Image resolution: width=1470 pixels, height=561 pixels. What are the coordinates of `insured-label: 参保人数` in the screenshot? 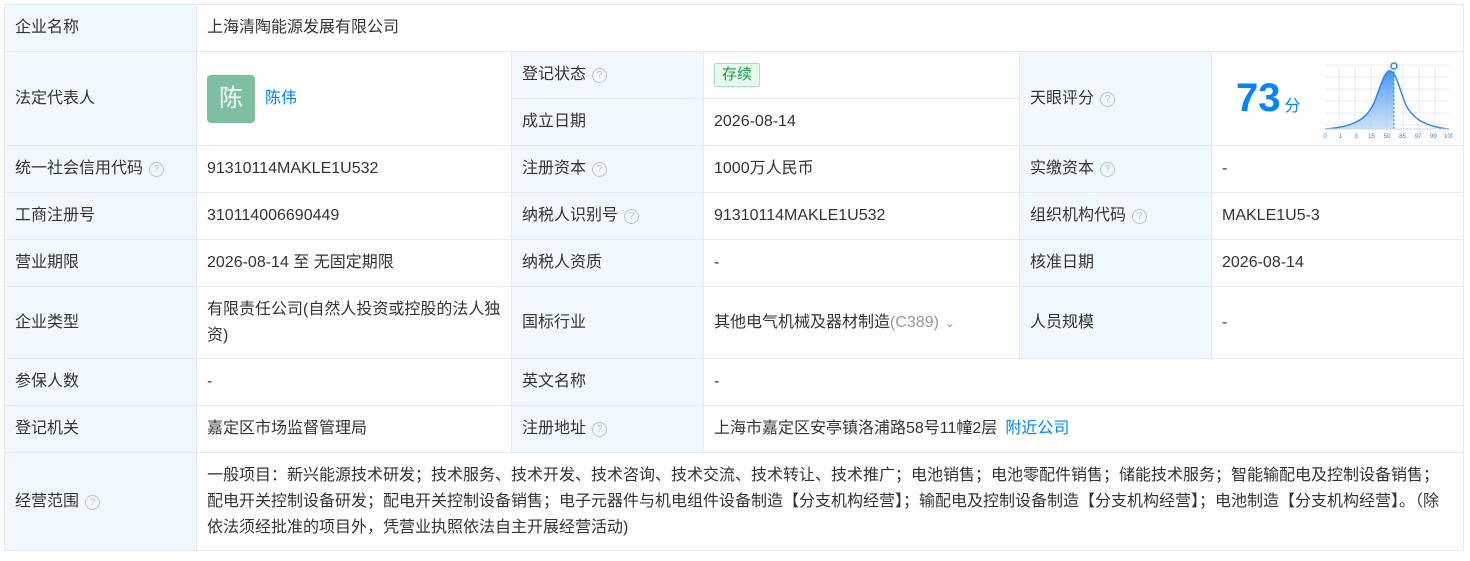 It's located at (100, 382).